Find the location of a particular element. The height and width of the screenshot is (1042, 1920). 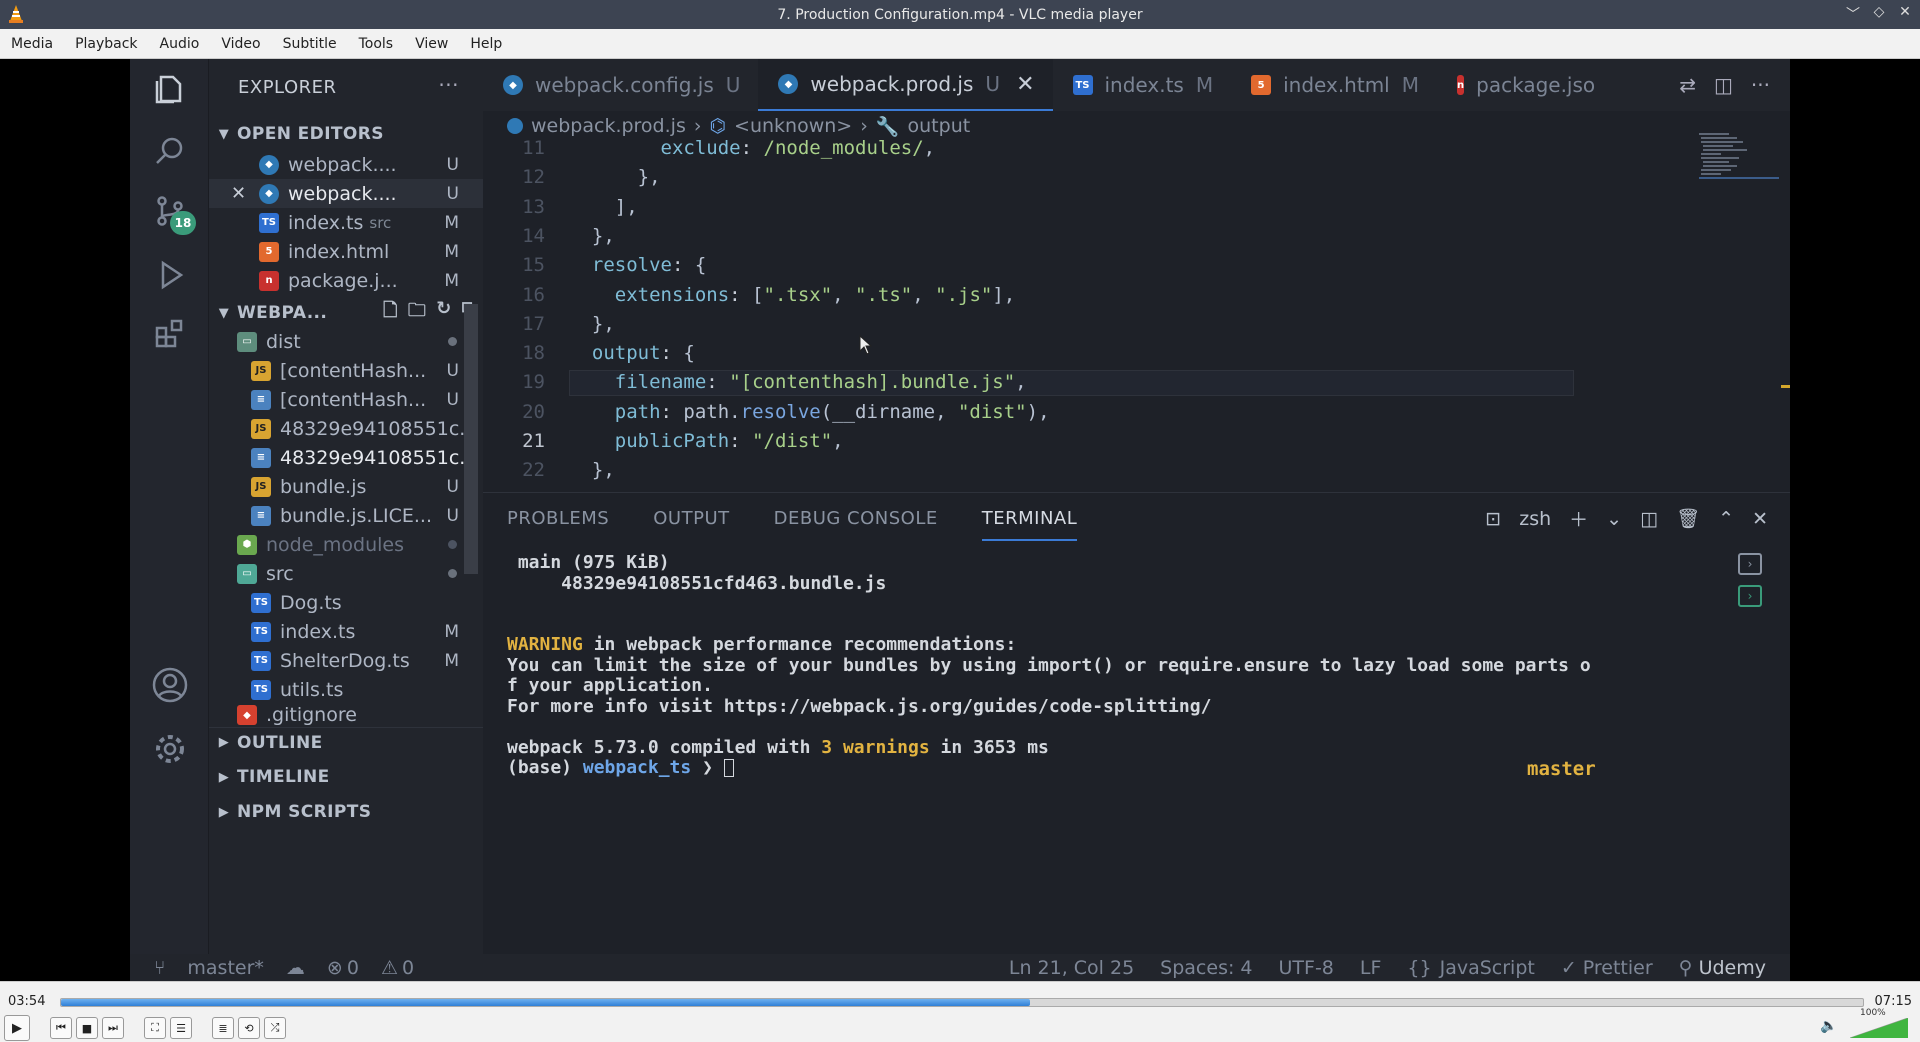

split-terminal-icon: ◫ is located at coordinates (1649, 519).